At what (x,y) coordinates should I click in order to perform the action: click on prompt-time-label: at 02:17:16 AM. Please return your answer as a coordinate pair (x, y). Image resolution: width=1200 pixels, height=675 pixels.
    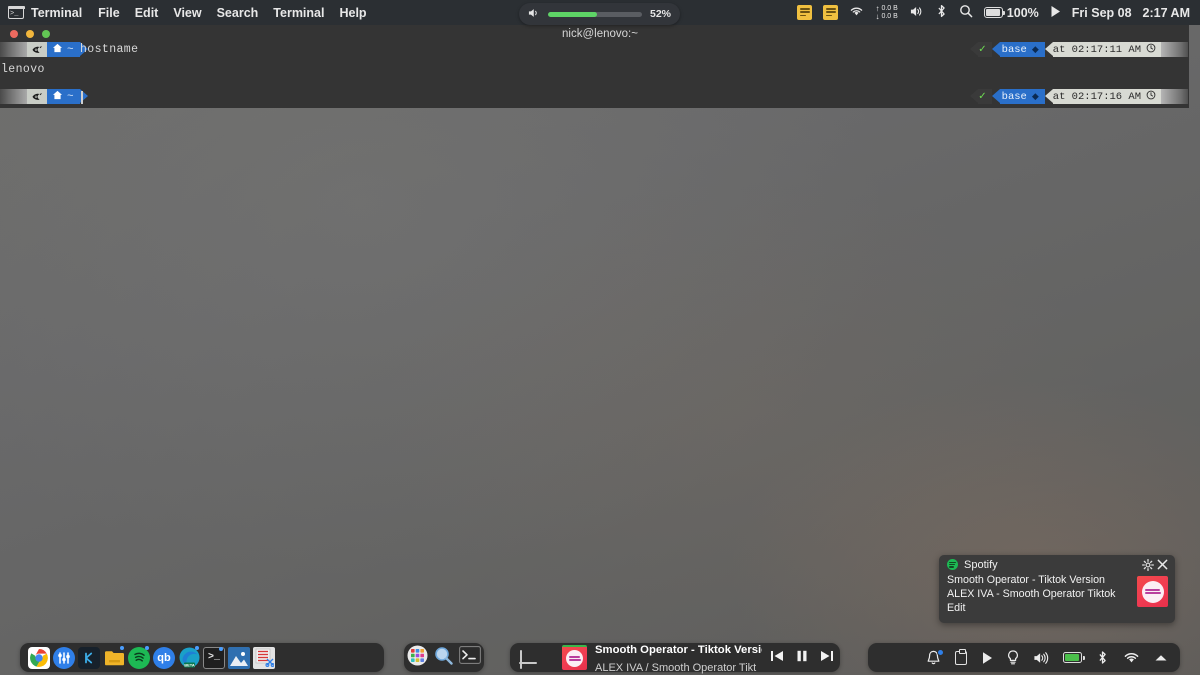
    Looking at the image, I should click on (1096, 96).